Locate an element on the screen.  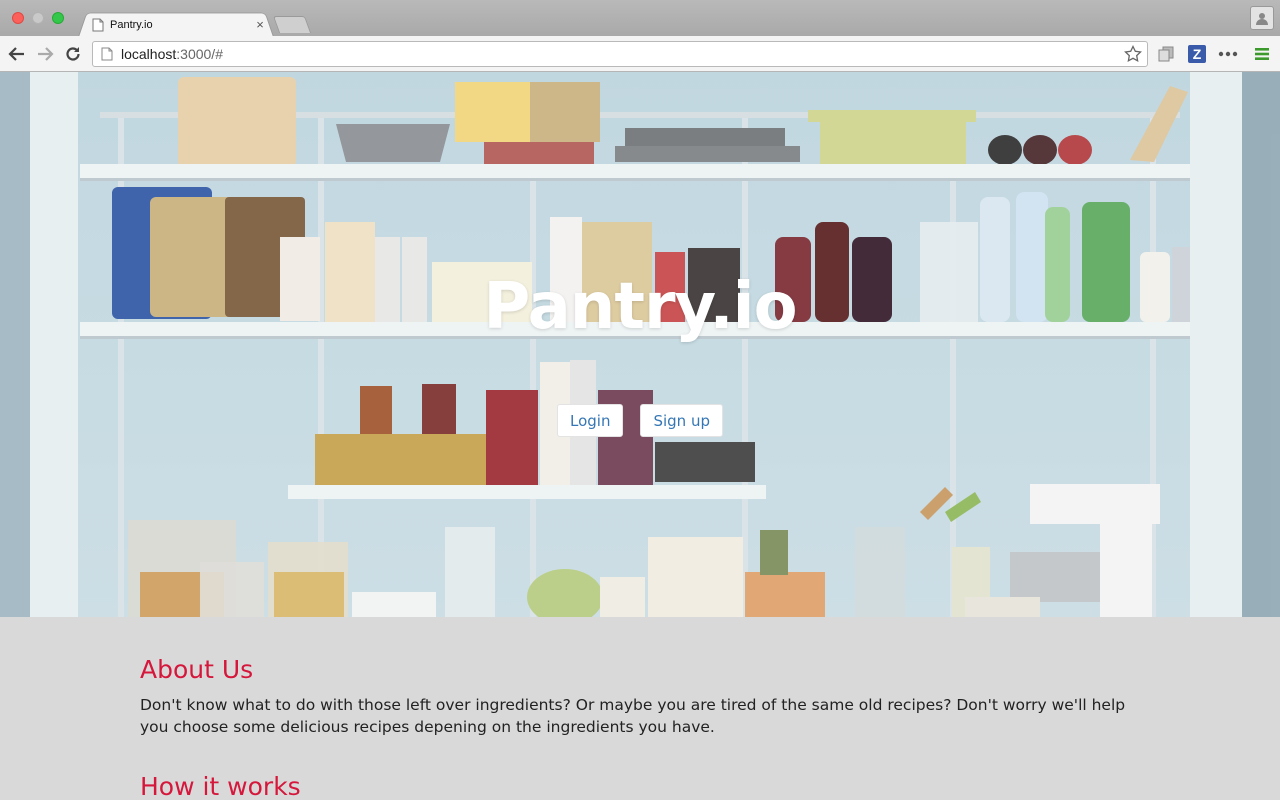
auth-buttons: Login Sign up is located at coordinates (640, 420).